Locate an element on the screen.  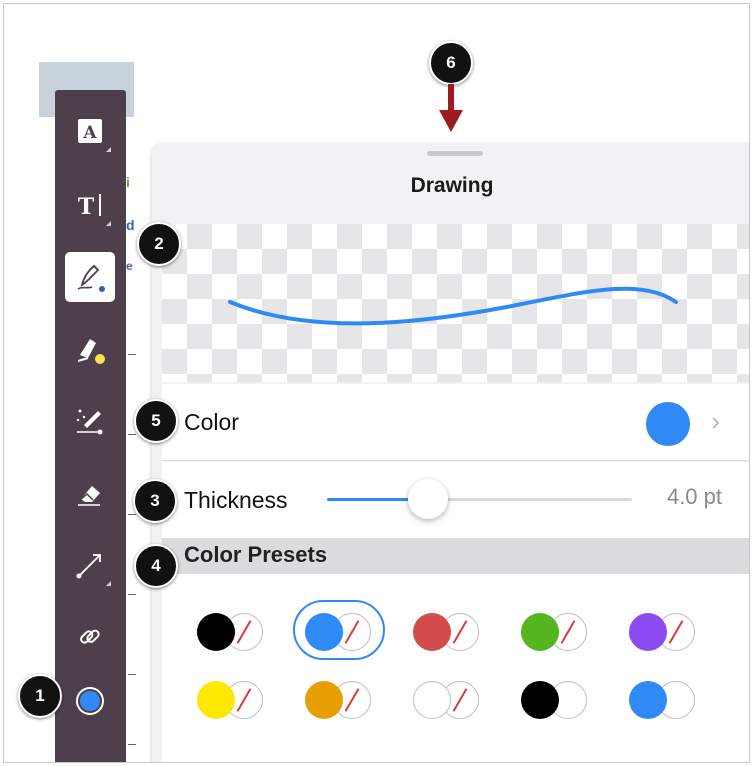
callout-badge: 5 is located at coordinates (156, 421).